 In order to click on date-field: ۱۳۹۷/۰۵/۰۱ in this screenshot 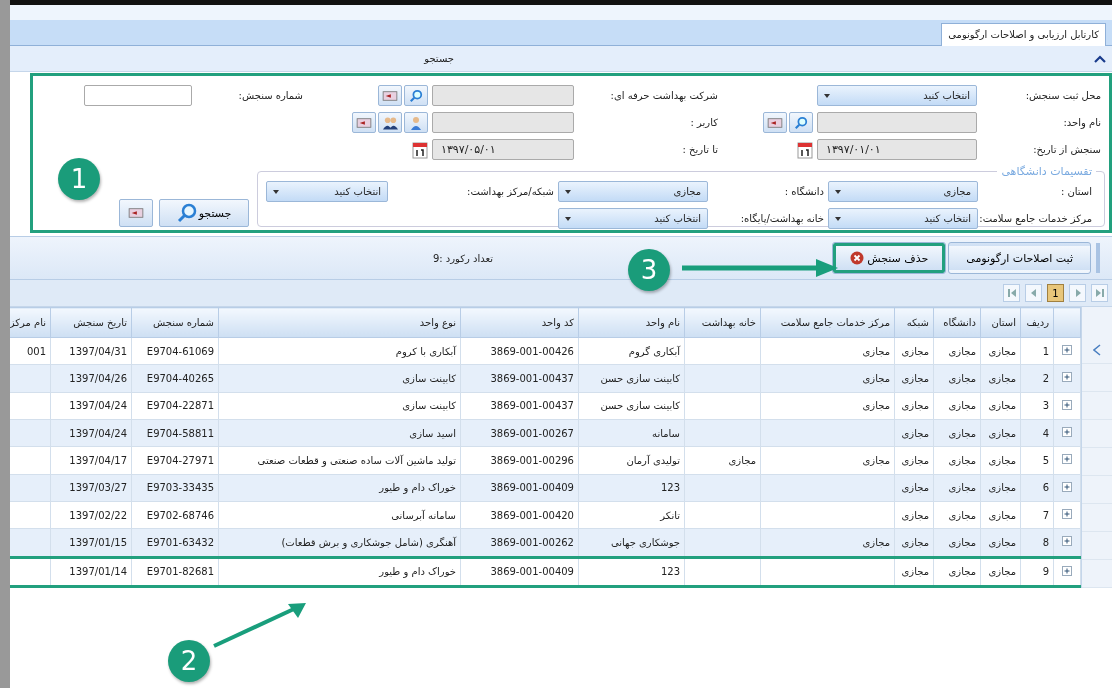, I will do `click(503, 149)`.